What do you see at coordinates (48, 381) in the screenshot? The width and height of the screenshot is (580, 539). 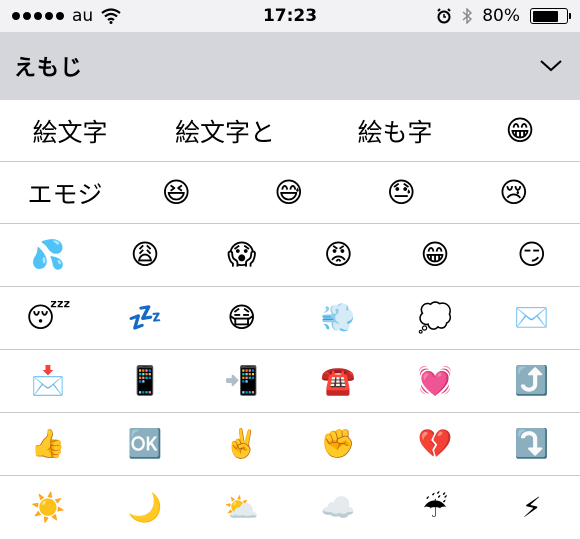 I see `candidate-emoji: 📩` at bounding box center [48, 381].